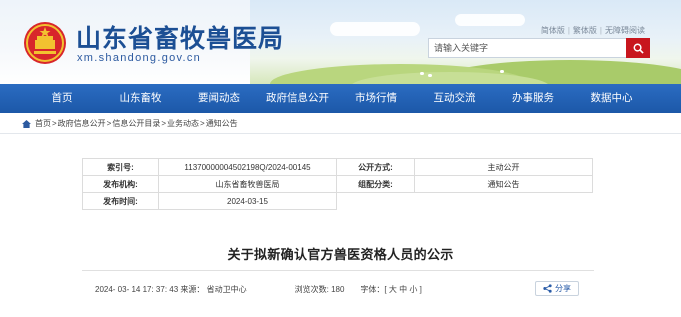 This screenshot has height=317, width=681. I want to click on open-mode-value: 主动公开, so click(503, 167).